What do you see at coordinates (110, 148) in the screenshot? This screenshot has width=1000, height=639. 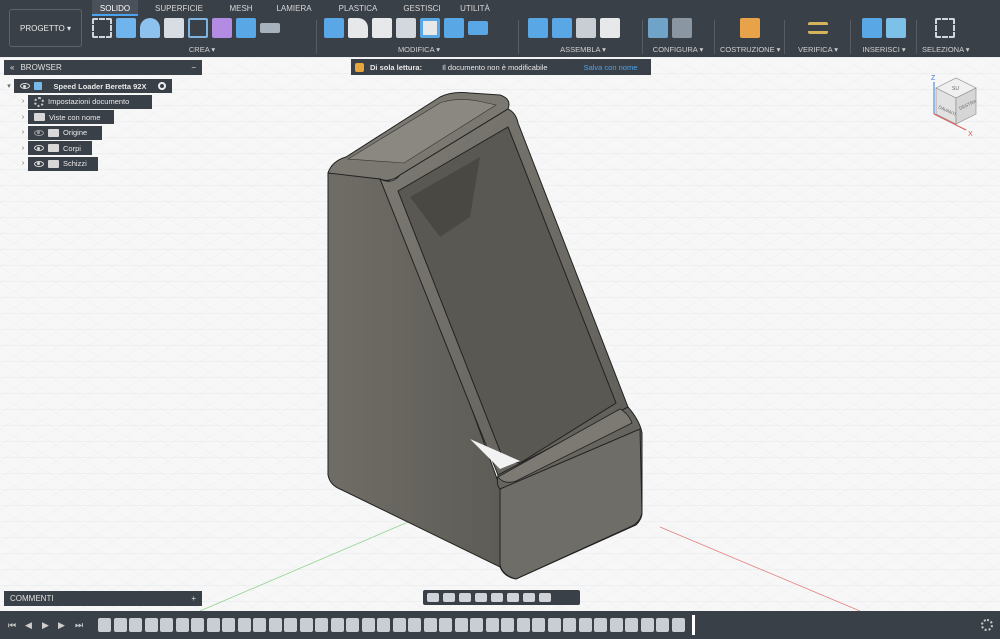 I see `tree-item-bodies: › Corpi` at bounding box center [110, 148].